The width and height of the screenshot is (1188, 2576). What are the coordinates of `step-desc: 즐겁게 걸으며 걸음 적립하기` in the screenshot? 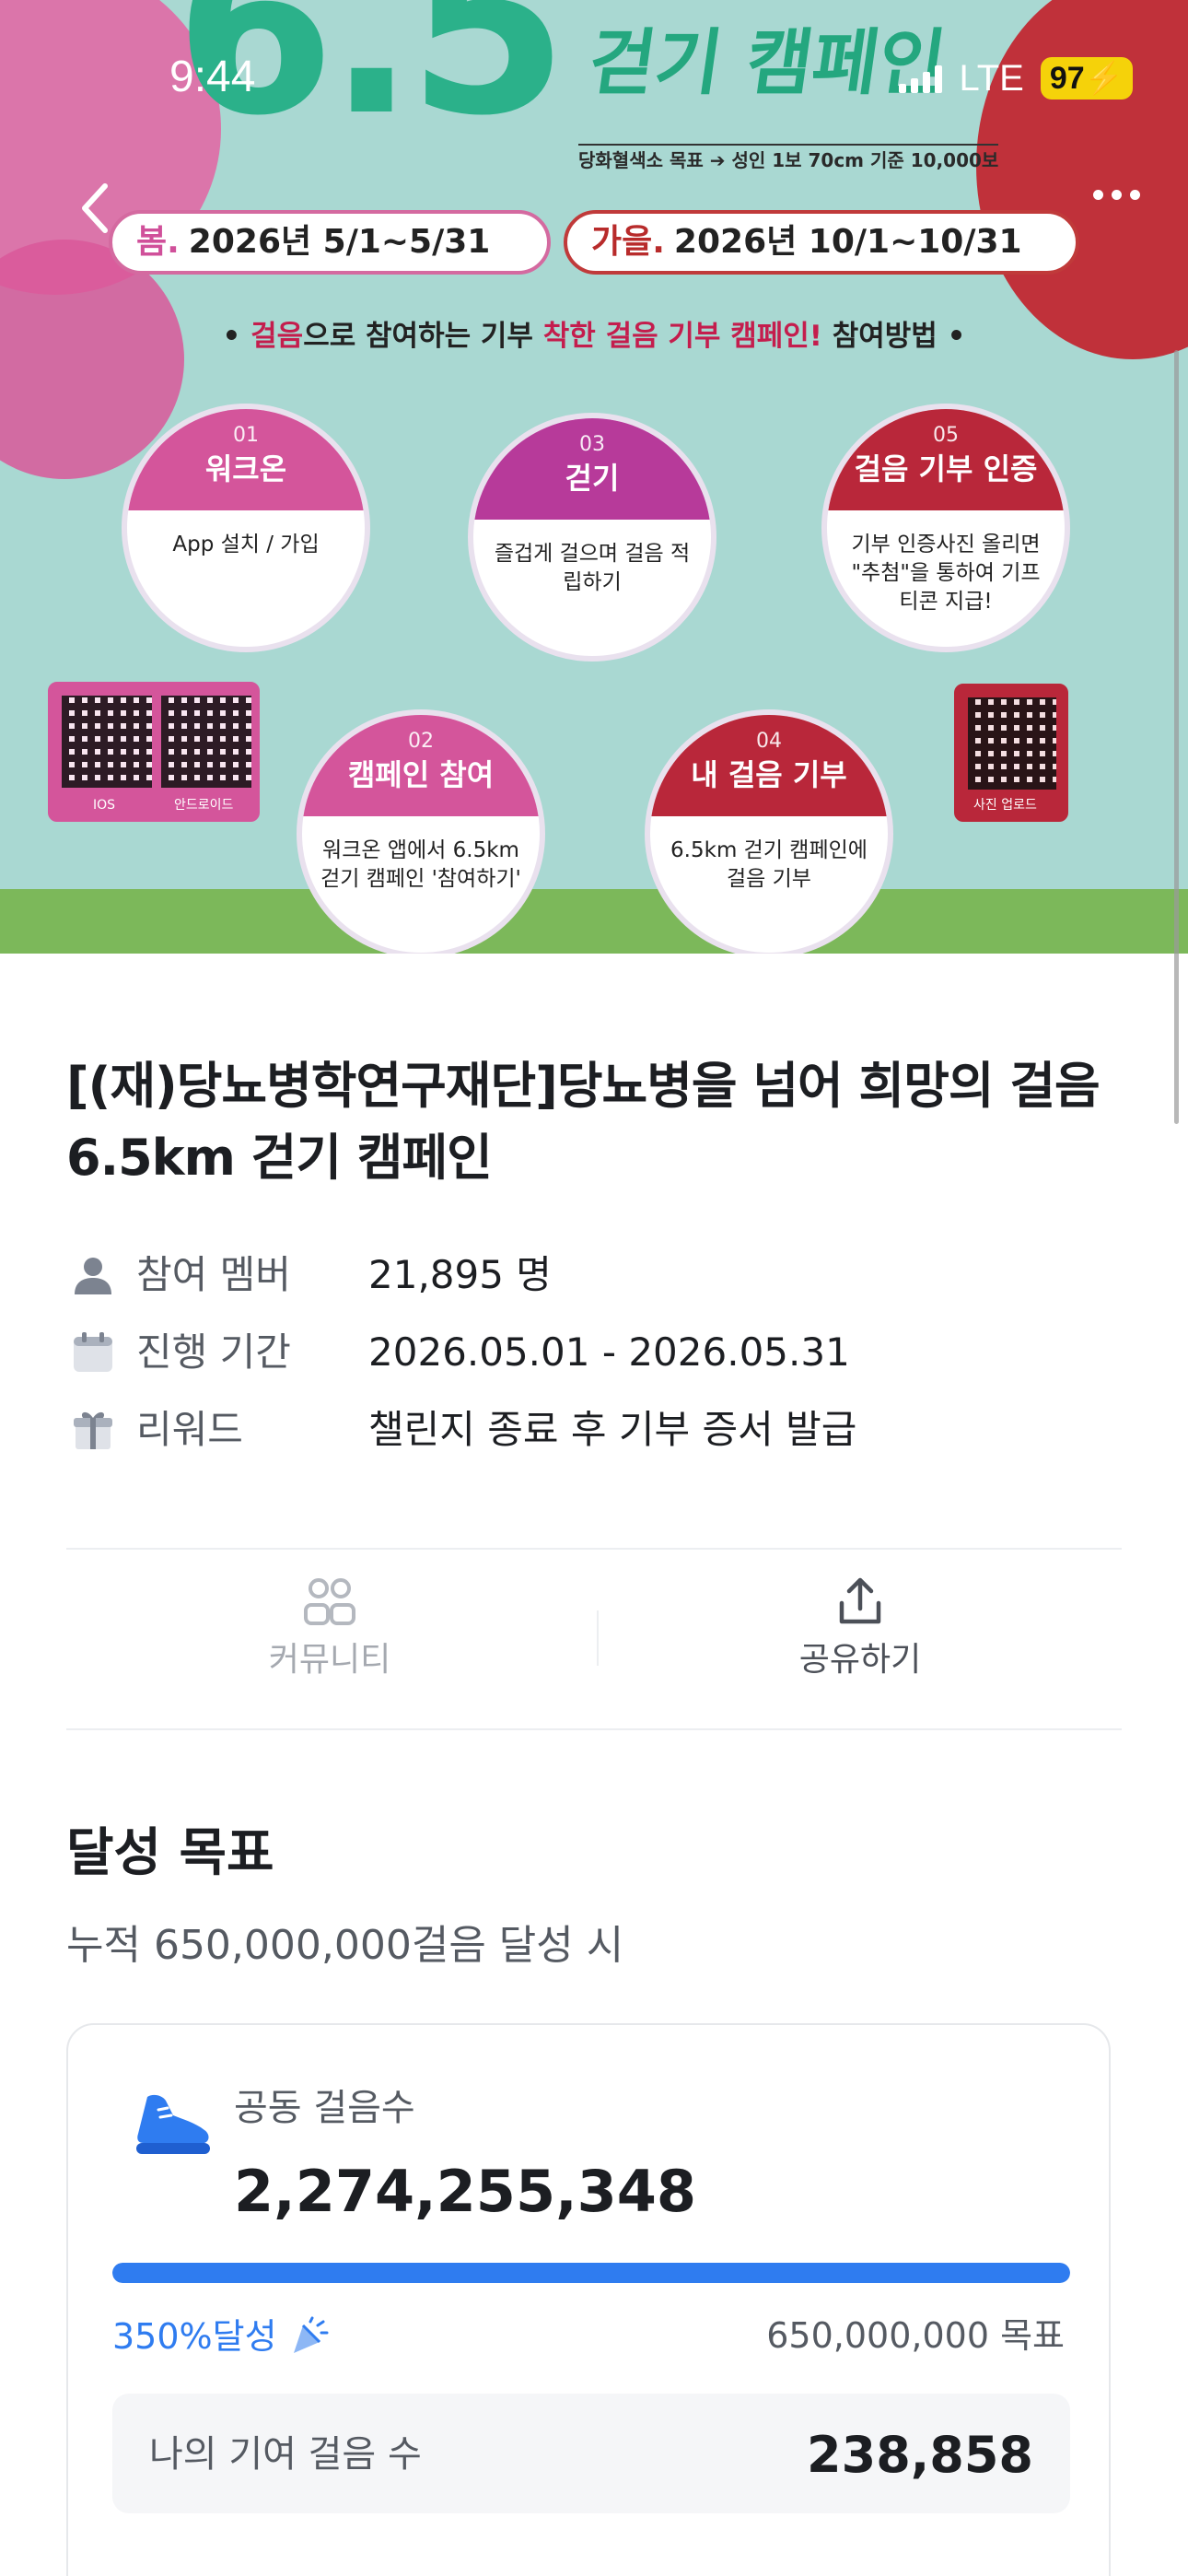 It's located at (592, 568).